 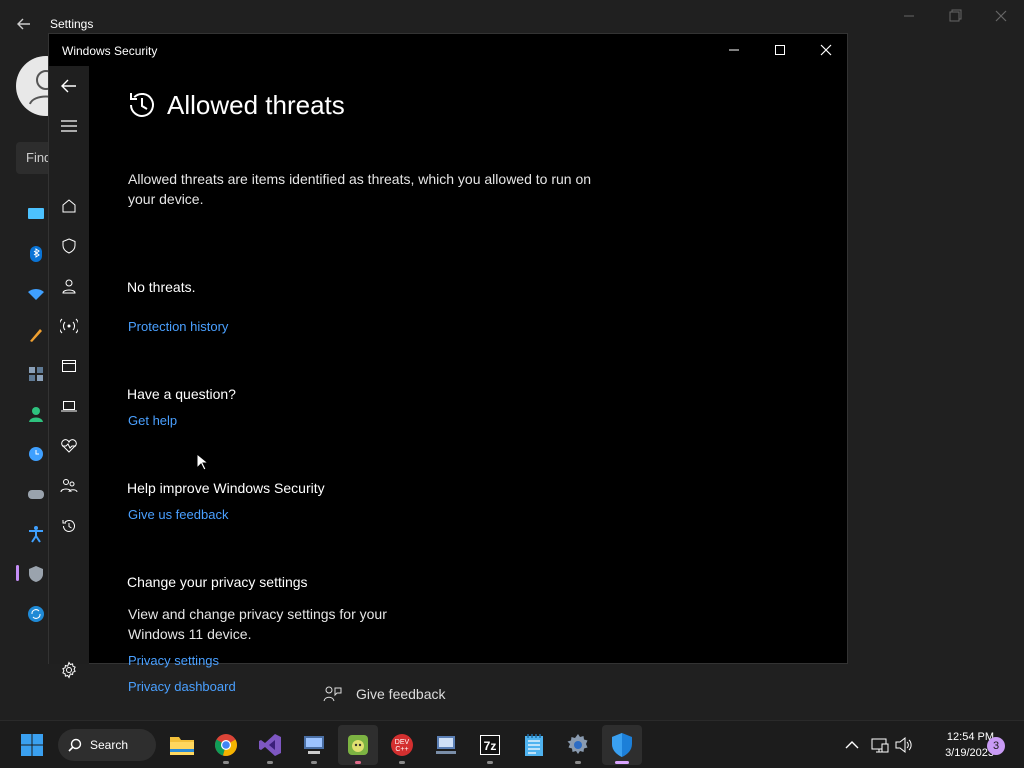 What do you see at coordinates (970, 737) in the screenshot?
I see `clock-time: 12:54 PM` at bounding box center [970, 737].